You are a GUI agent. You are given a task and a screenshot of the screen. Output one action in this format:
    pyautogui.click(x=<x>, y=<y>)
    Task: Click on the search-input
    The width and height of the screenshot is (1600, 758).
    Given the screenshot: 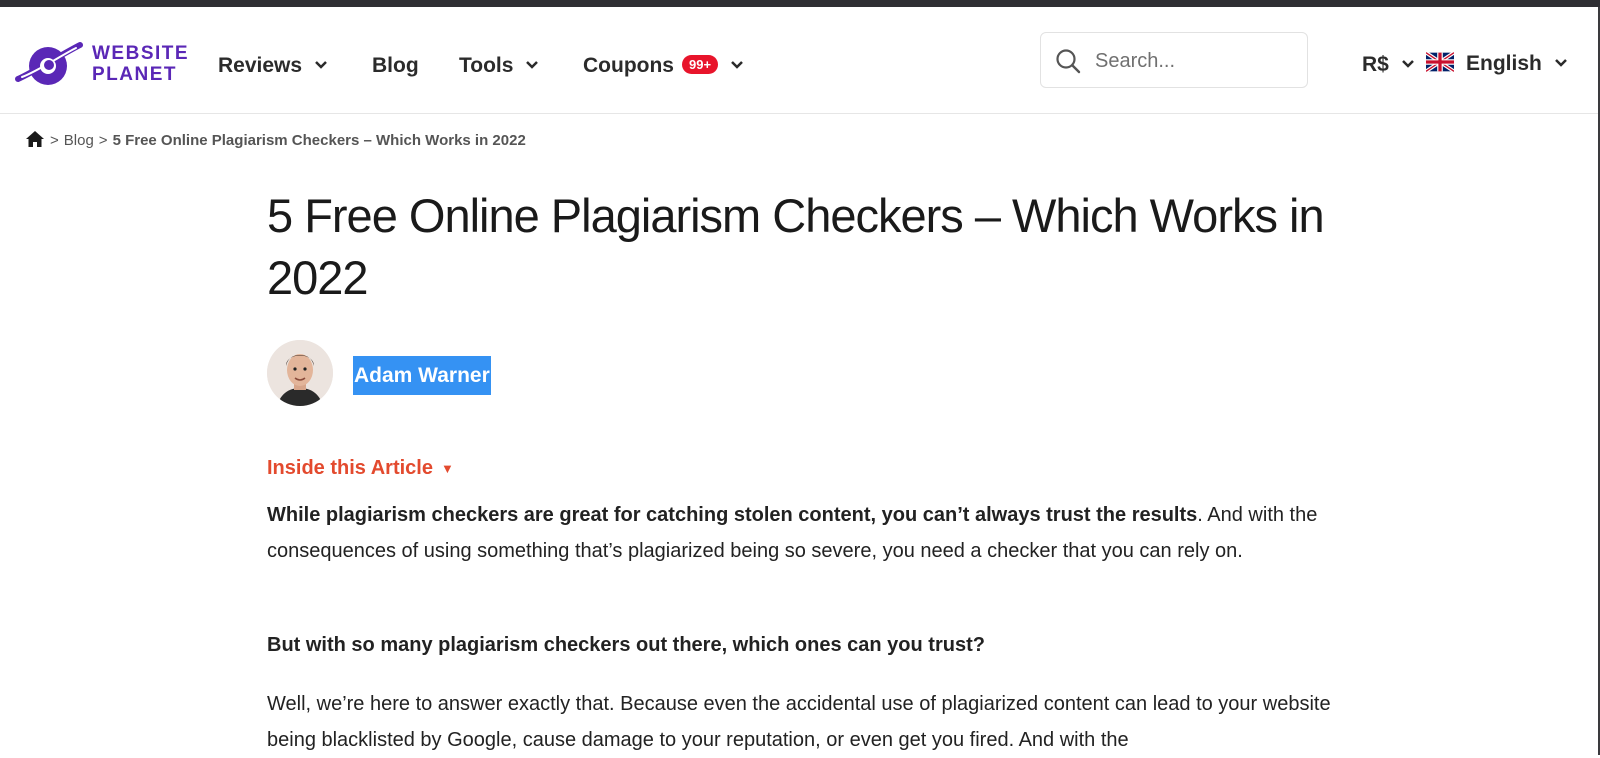 What is the action you would take?
    pyautogui.click(x=1195, y=61)
    